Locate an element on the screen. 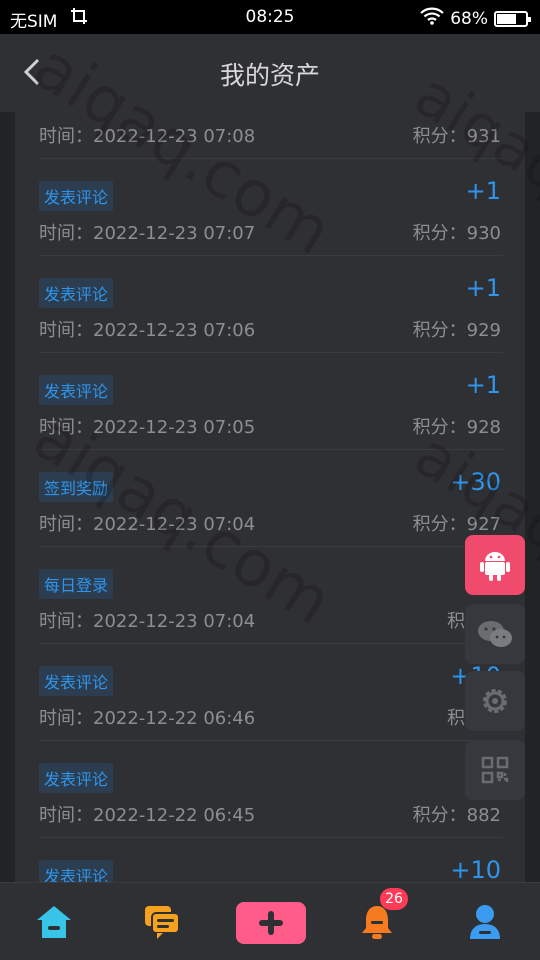  record-score: 积分：928 is located at coordinates (456, 427).